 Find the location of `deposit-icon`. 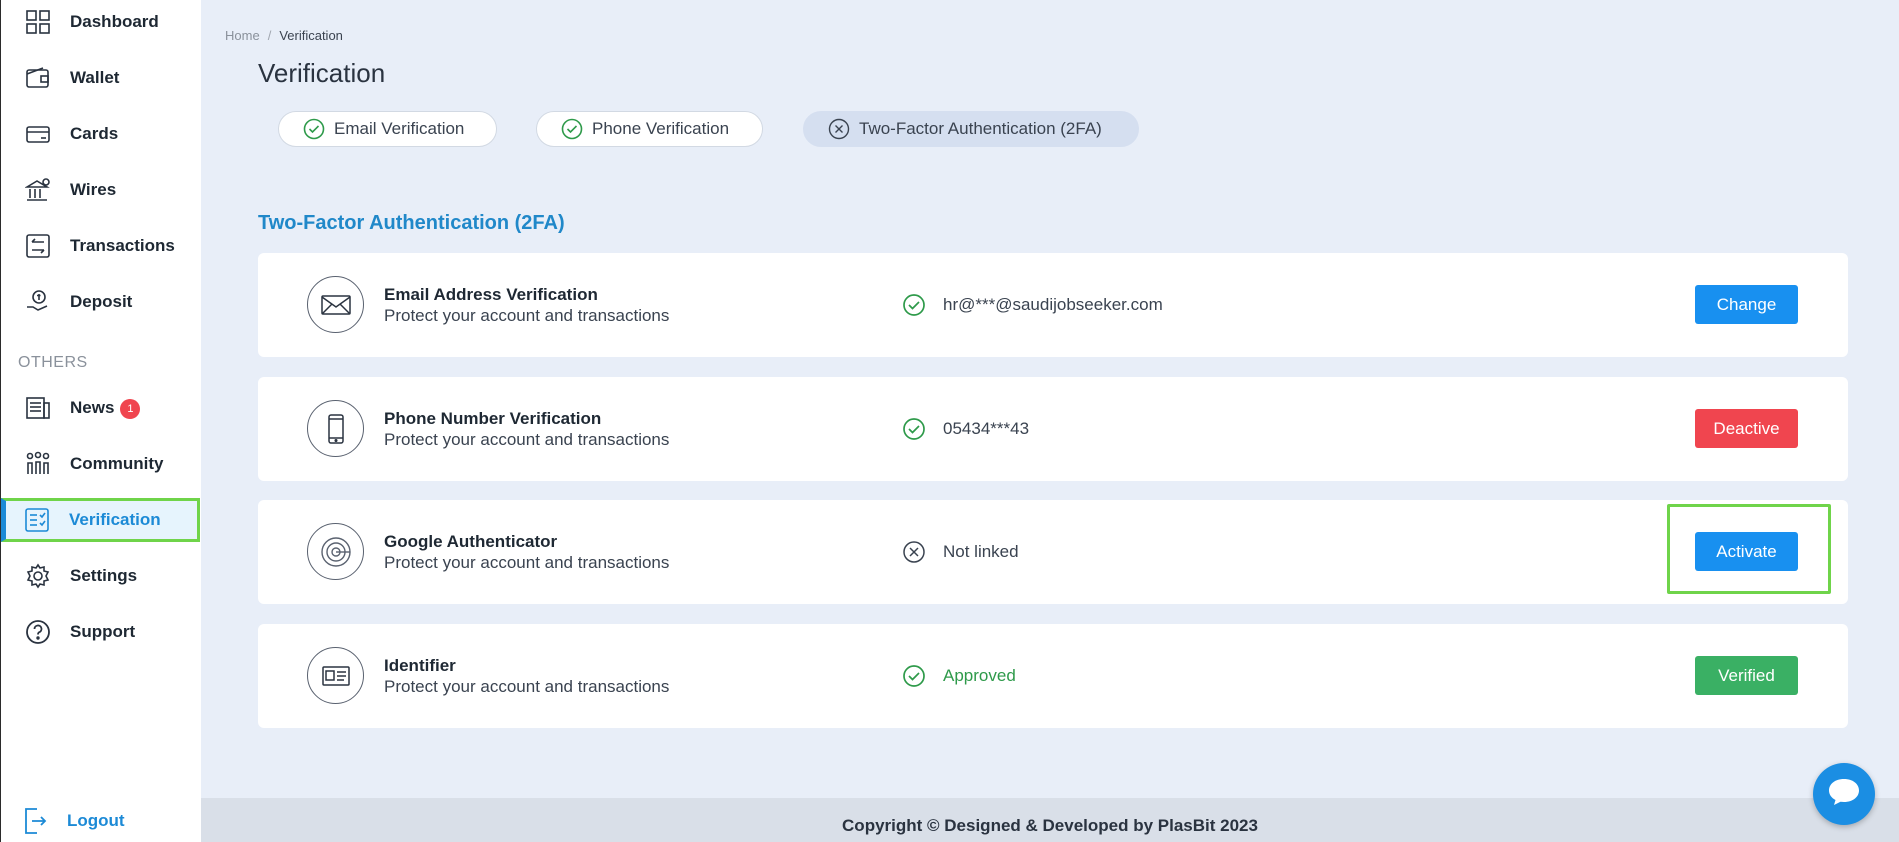

deposit-icon is located at coordinates (38, 302).